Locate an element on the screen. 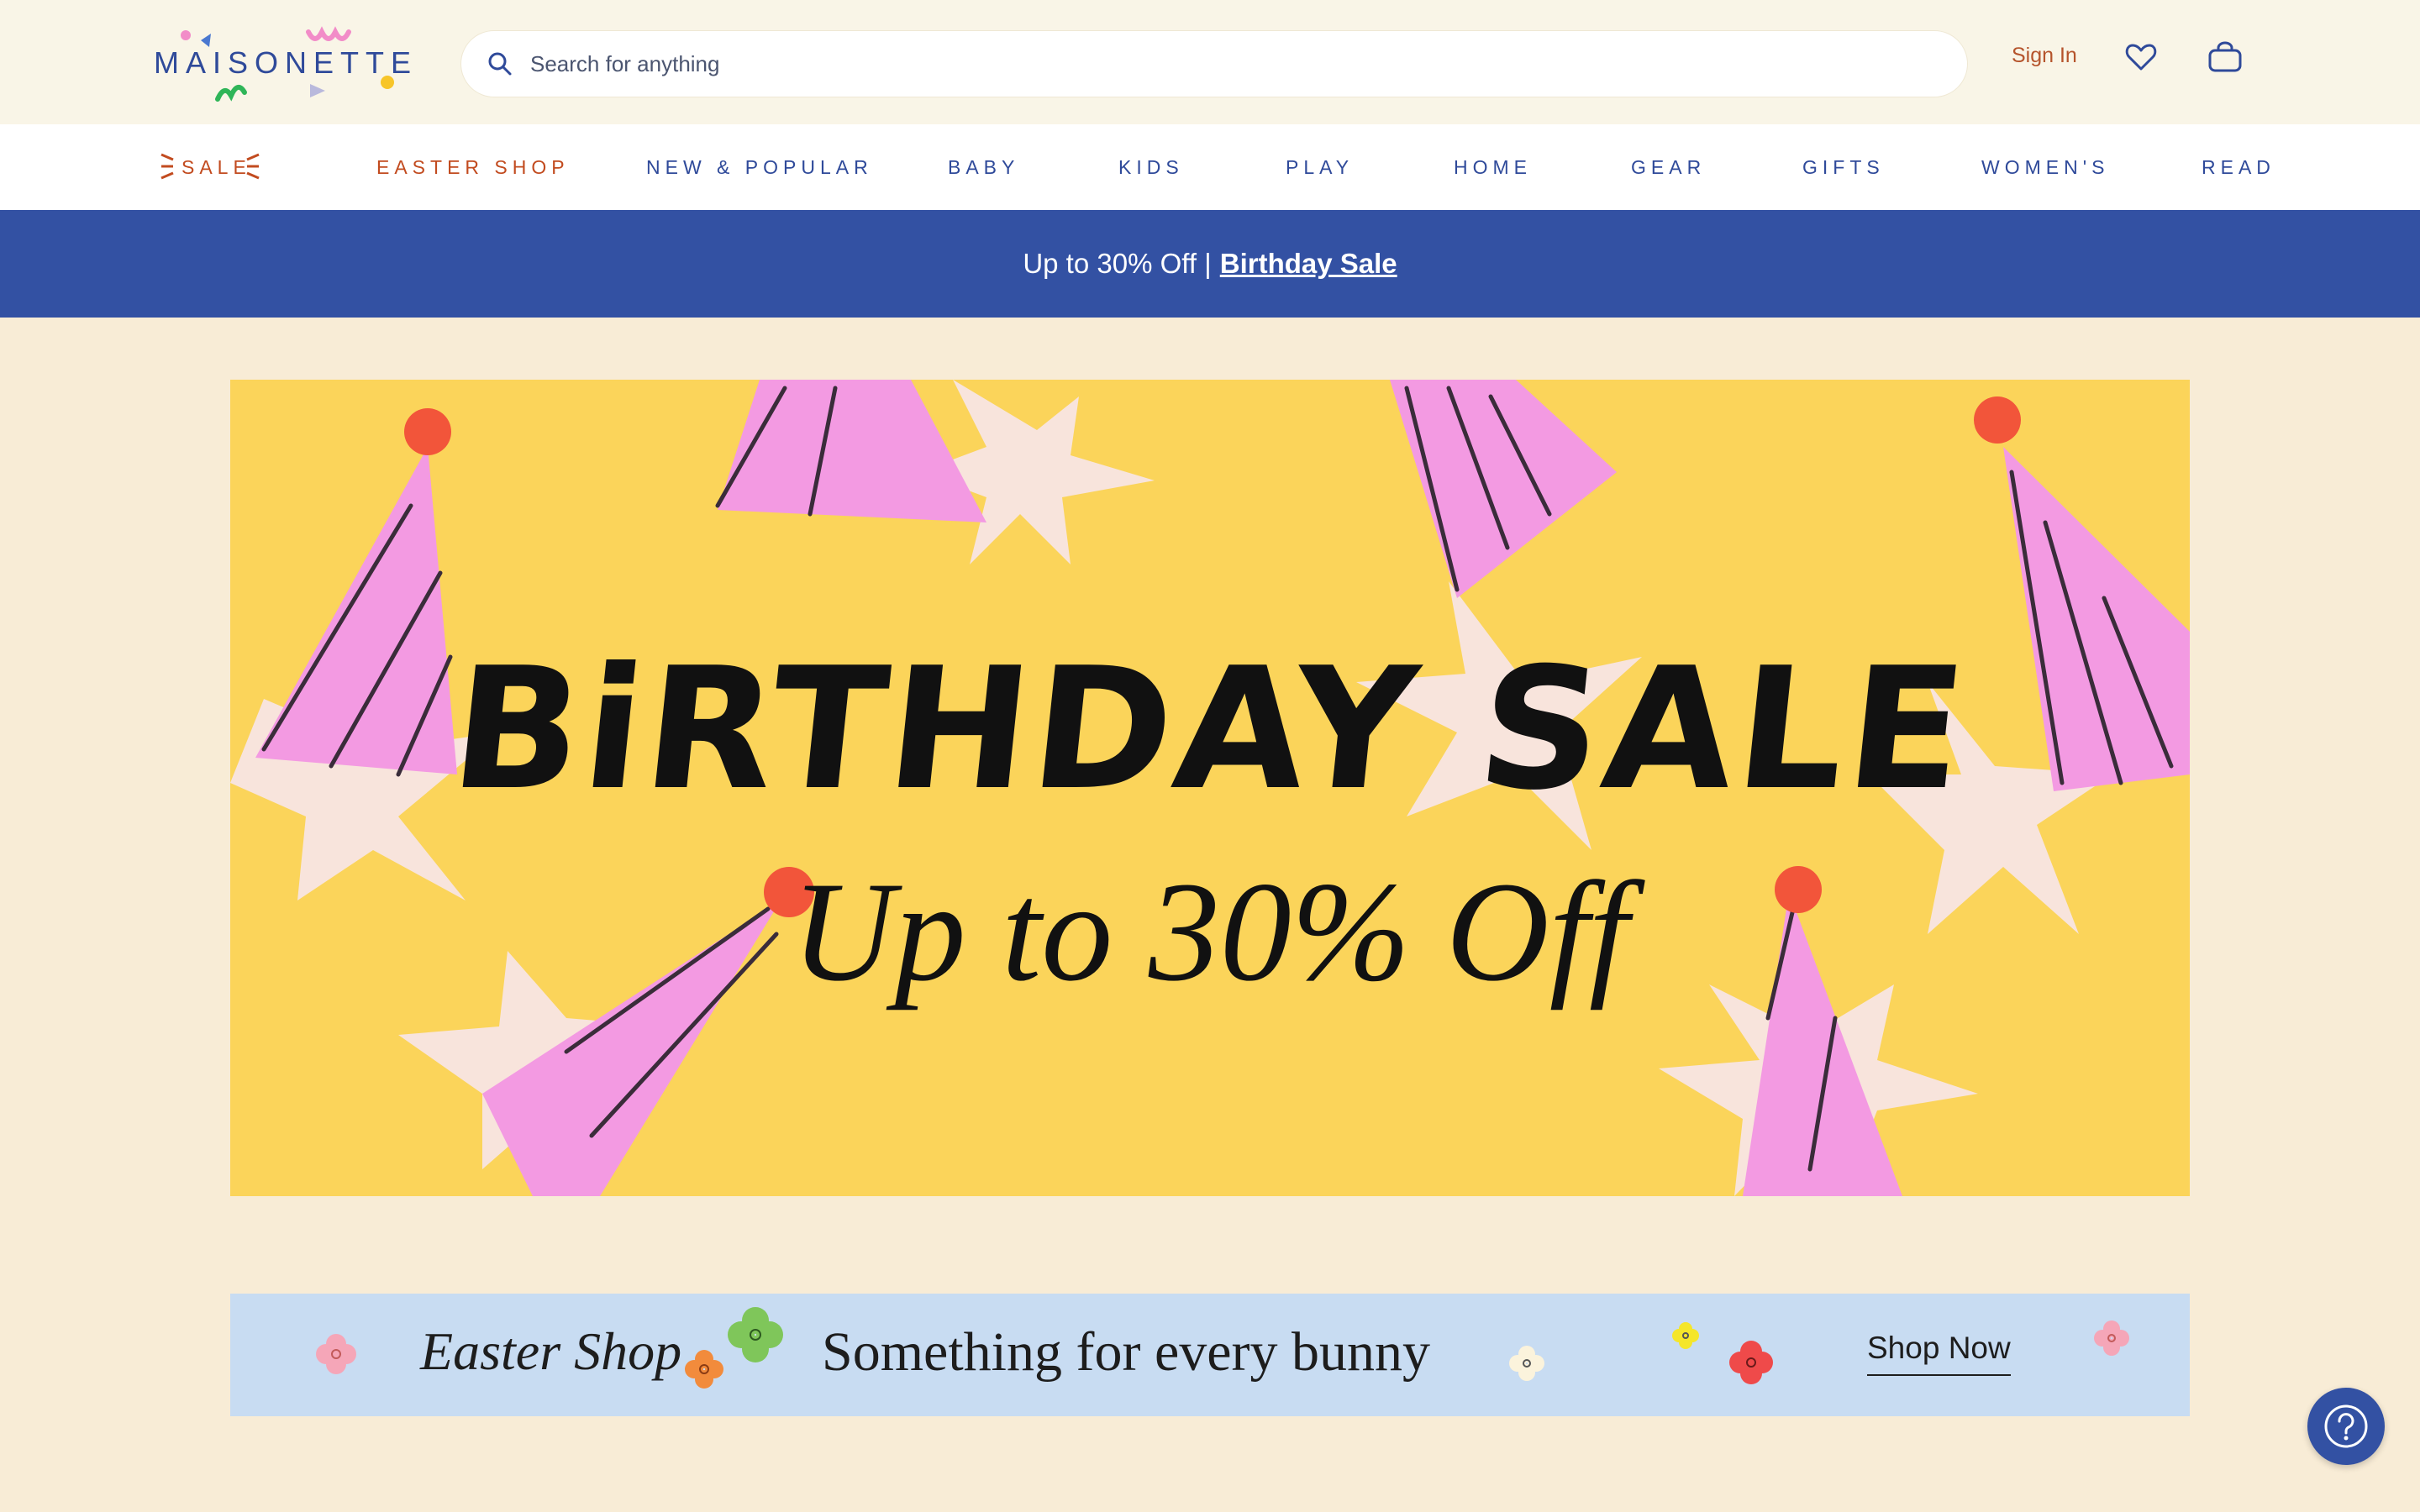 The image size is (2420, 1512). maisonette-logo: MAISONETTE is located at coordinates (284, 66).